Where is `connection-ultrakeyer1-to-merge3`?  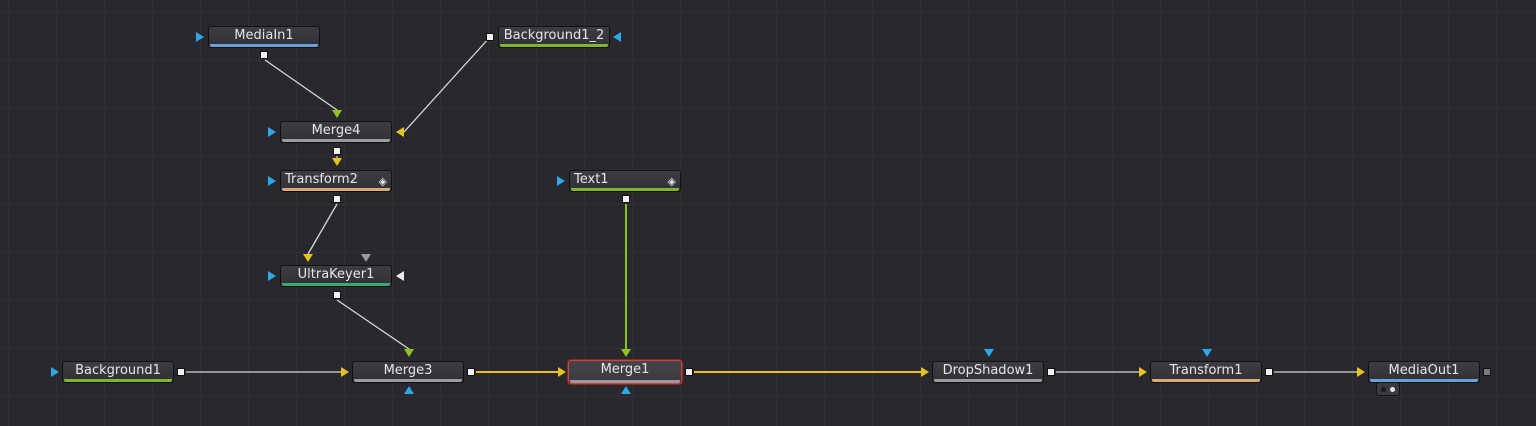
connection-ultrakeyer1-to-merge3 is located at coordinates (373, 324).